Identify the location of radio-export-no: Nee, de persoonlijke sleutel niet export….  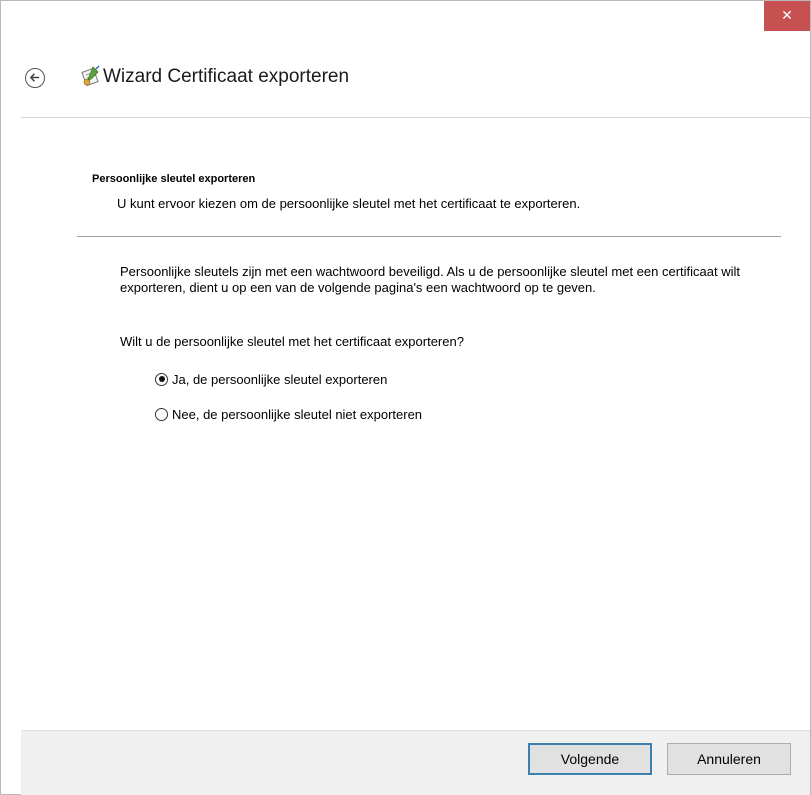
(288, 414).